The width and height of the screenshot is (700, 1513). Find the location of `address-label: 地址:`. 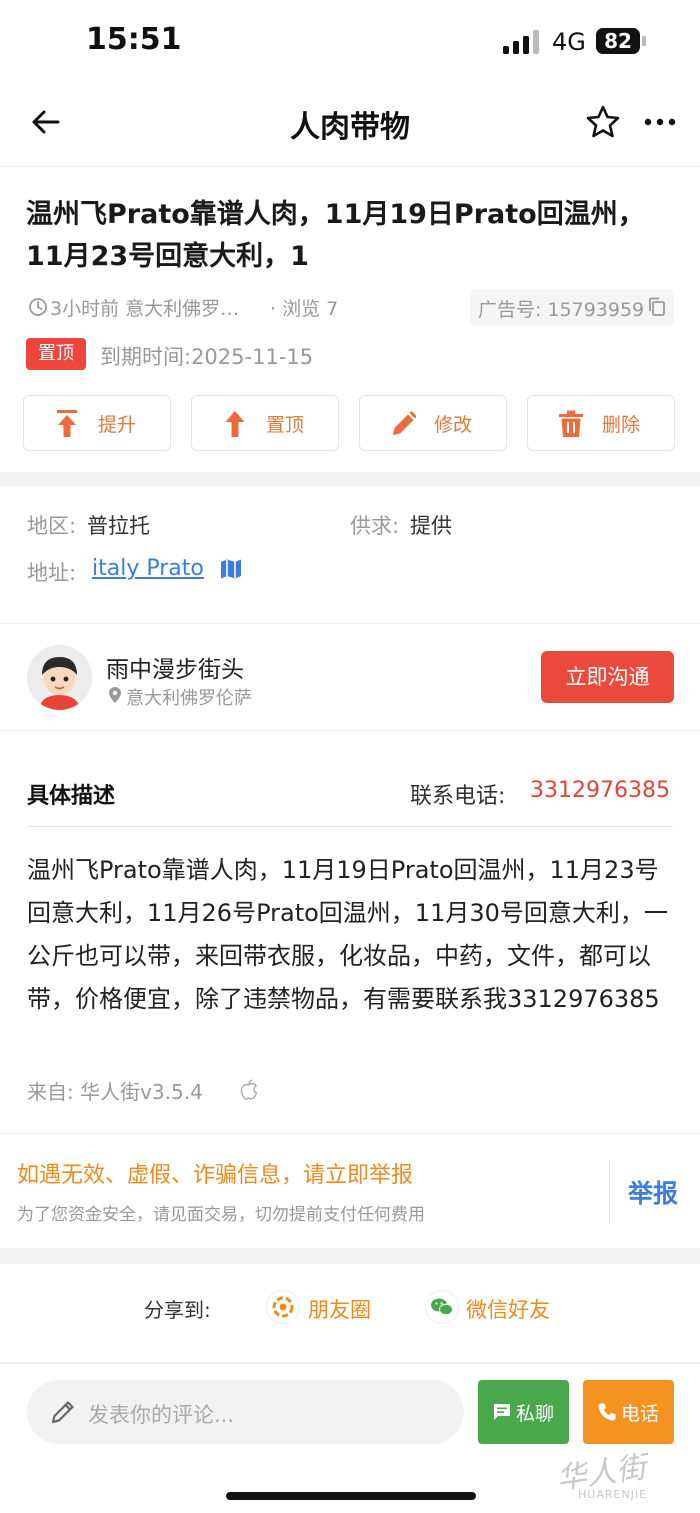

address-label: 地址: is located at coordinates (52, 573).